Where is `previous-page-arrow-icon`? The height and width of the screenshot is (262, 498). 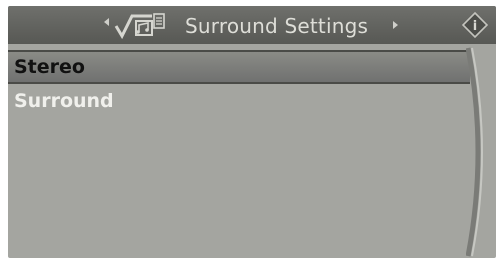 previous-page-arrow-icon is located at coordinates (106, 22).